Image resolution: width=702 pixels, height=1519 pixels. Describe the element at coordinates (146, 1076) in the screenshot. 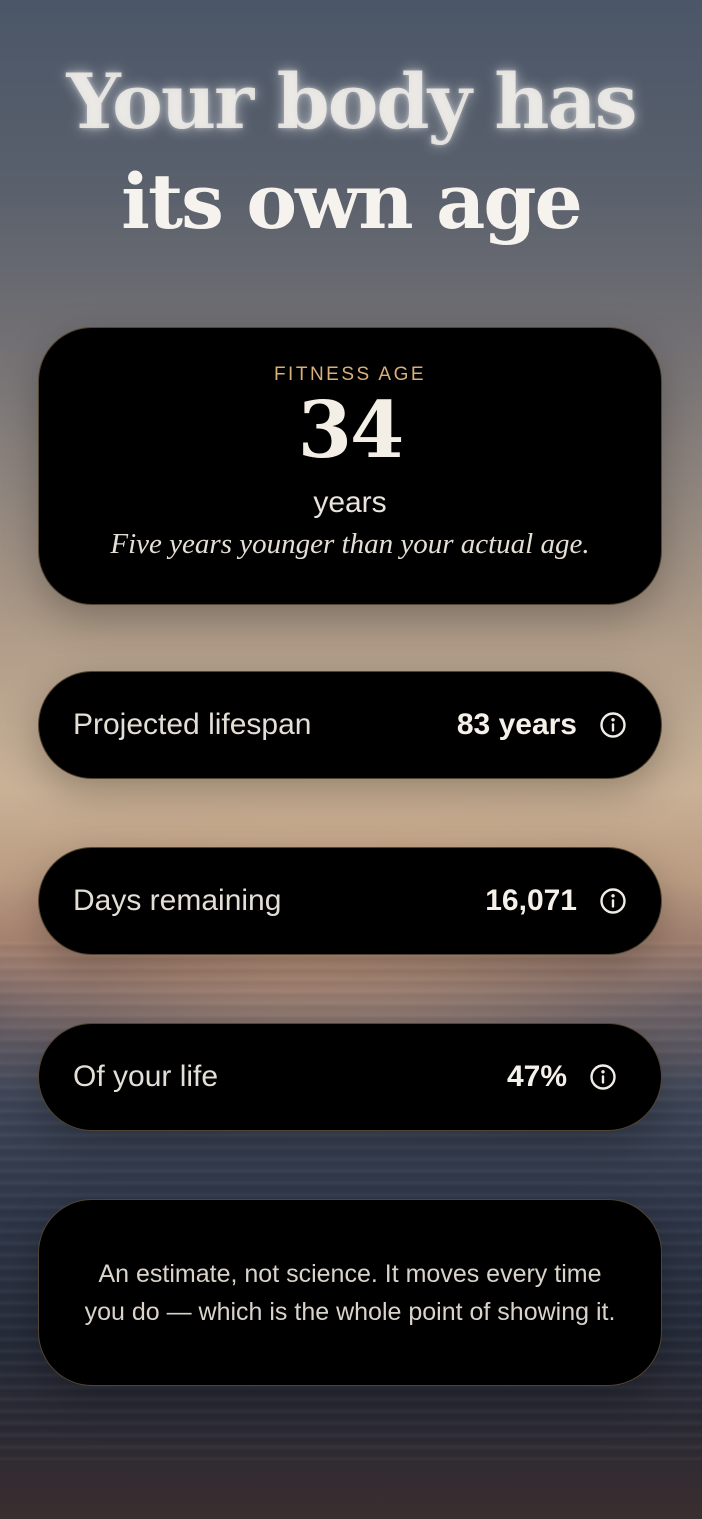

I see `stat-label: Of your life` at that location.